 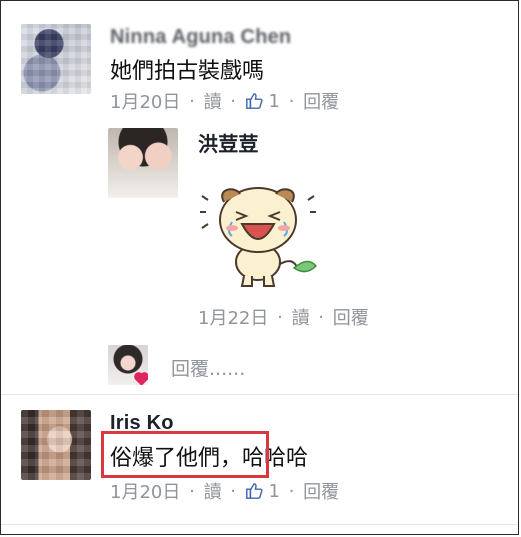 I want to click on reply-meta: 1月22日 · 讀 · 回覆, so click(x=283, y=317).